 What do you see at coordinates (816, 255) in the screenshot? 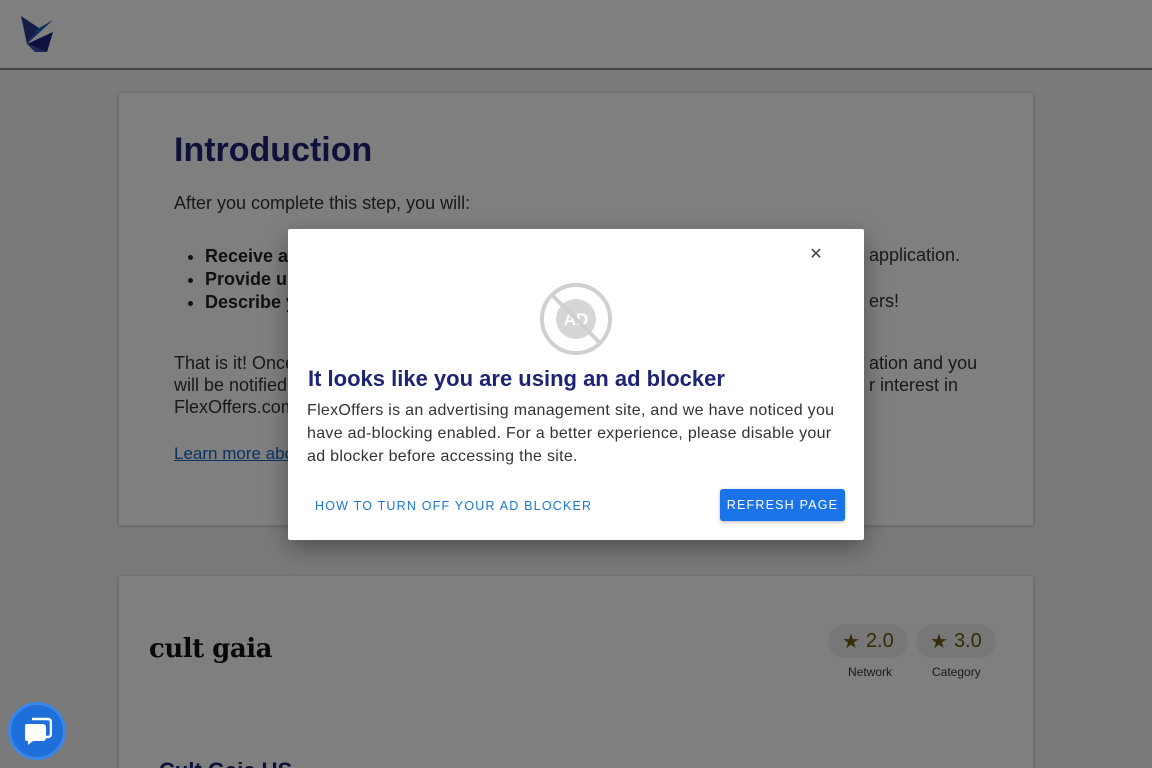
I see `close-icon: ✕` at bounding box center [816, 255].